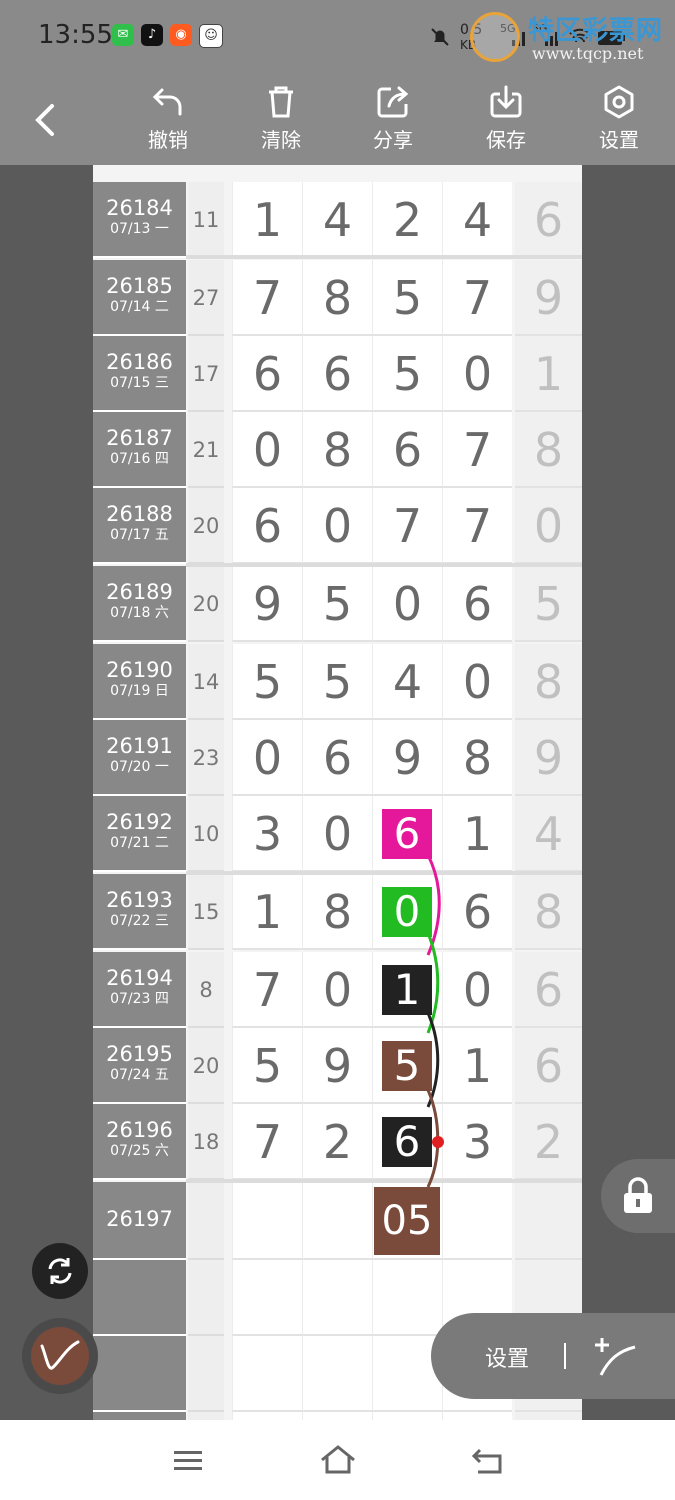  I want to click on share-button: 分享, so click(393, 118).